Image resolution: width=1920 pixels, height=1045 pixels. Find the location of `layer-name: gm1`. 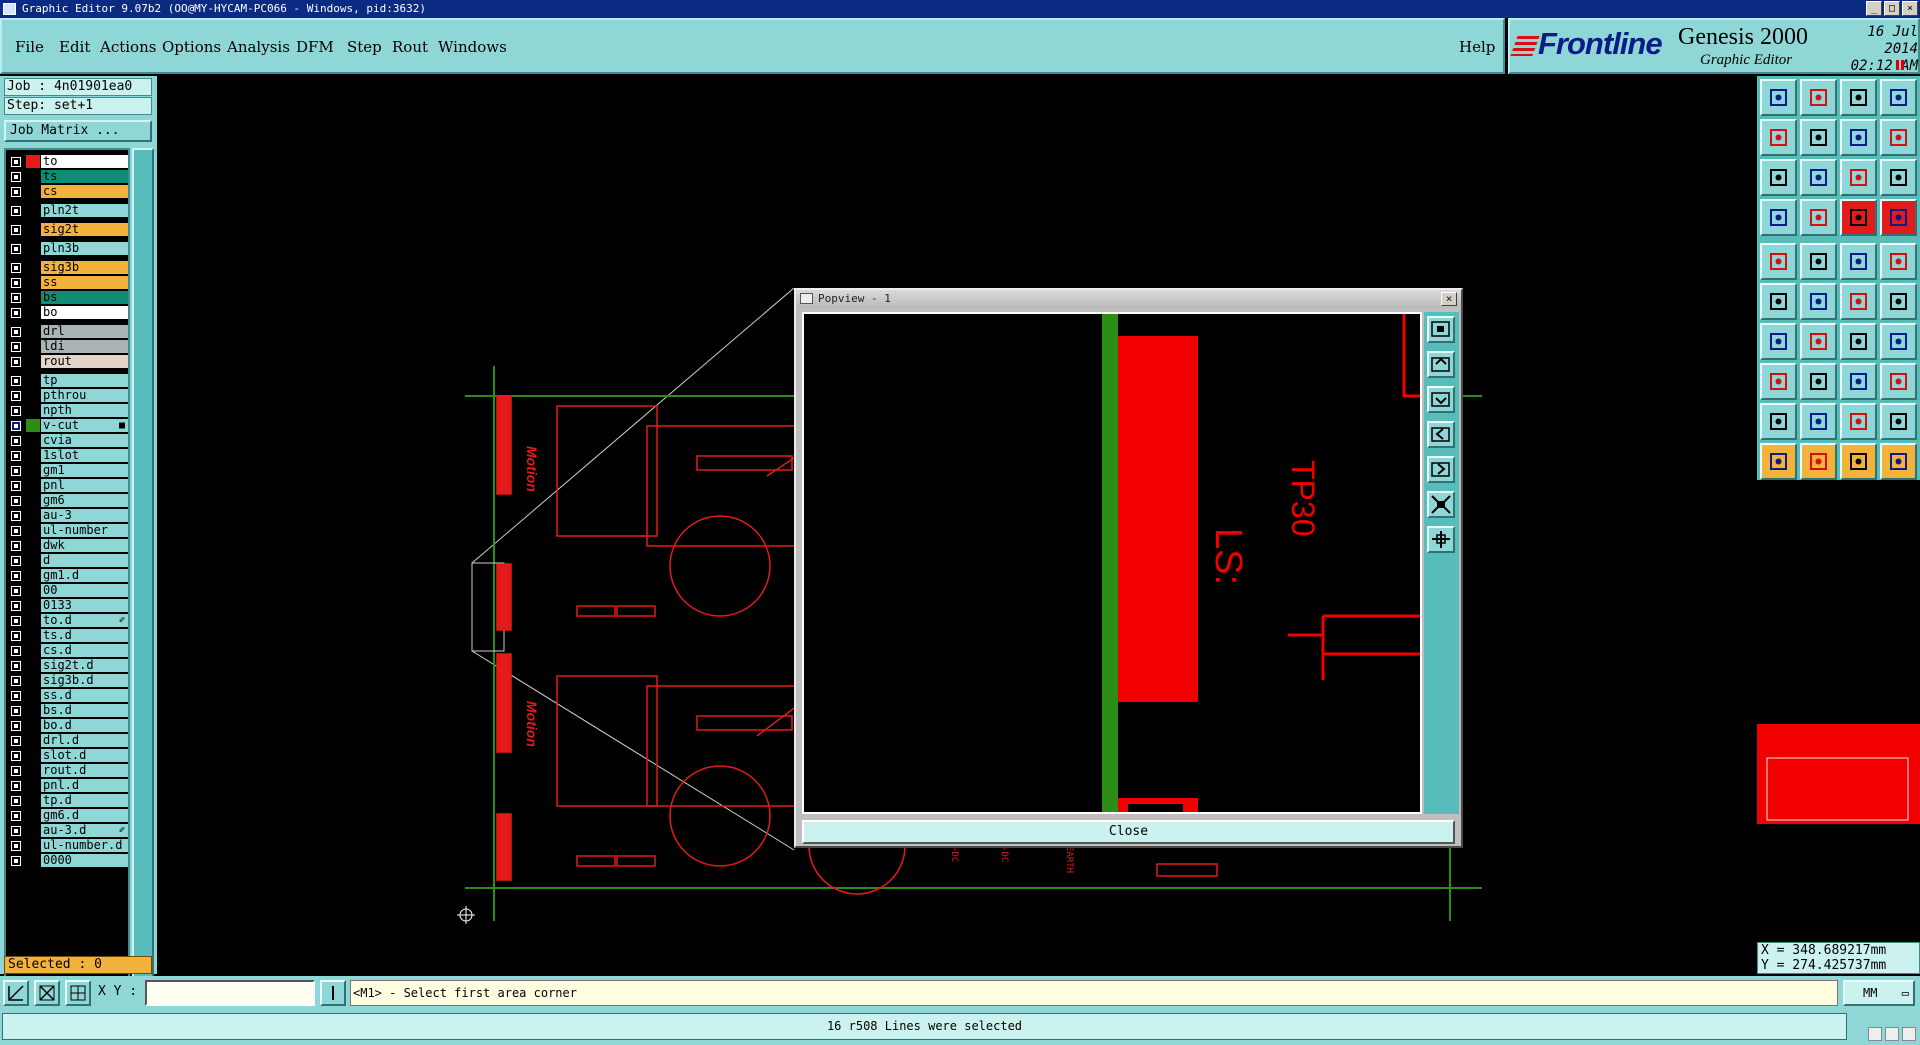

layer-name: gm1 is located at coordinates (84, 470).